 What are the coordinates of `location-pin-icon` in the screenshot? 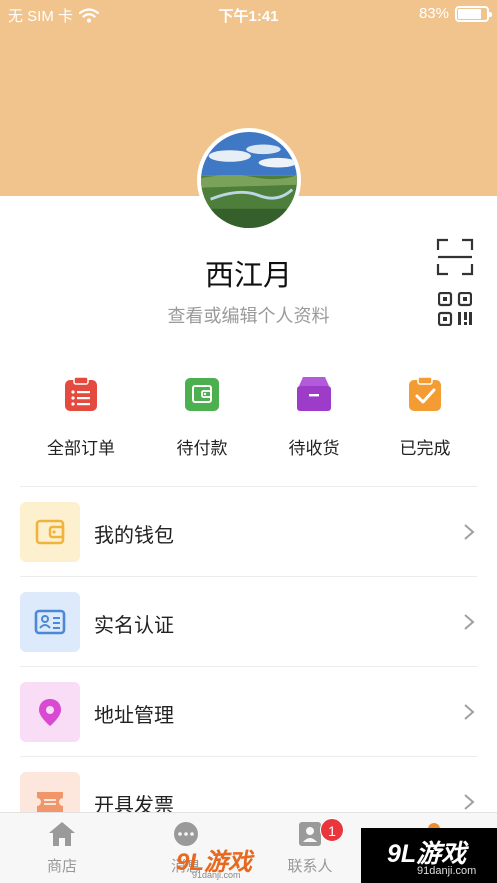 It's located at (50, 712).